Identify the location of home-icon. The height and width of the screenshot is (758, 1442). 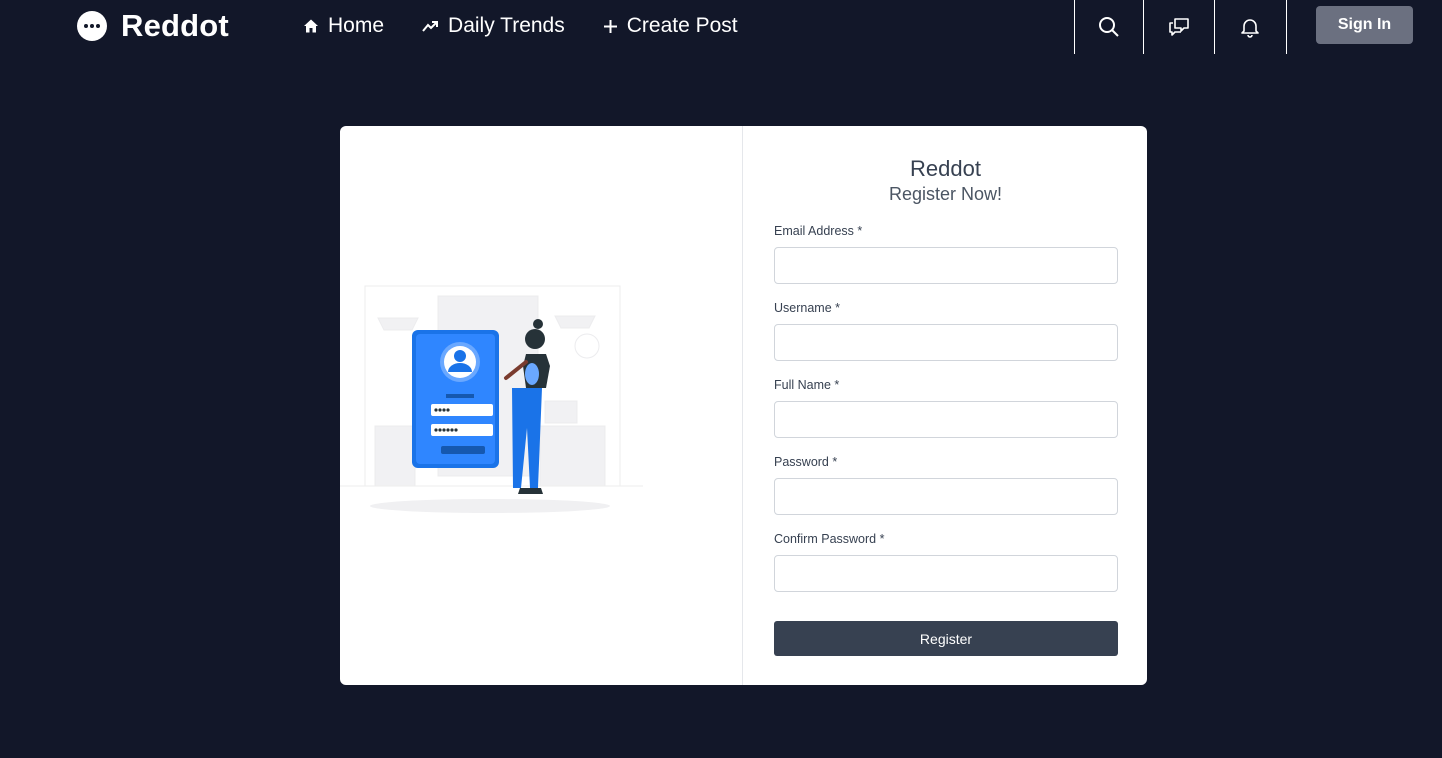
(311, 26).